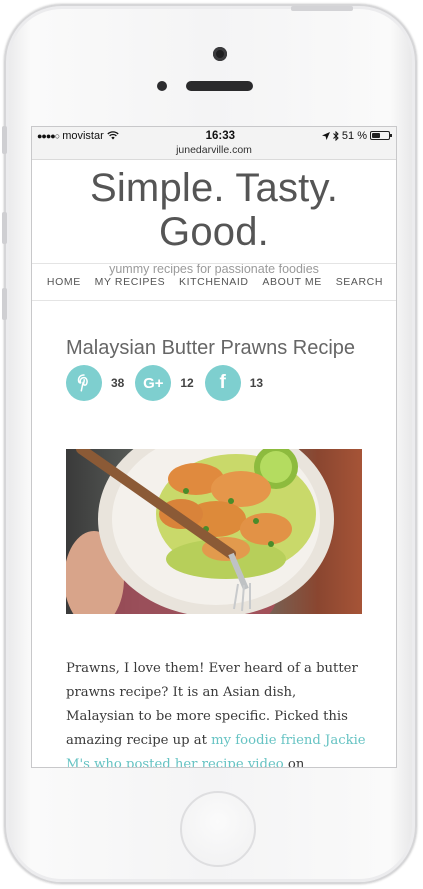 Image resolution: width=423 pixels, height=889 pixels. I want to click on status-left: ●●●●○ movistar, so click(78, 136).